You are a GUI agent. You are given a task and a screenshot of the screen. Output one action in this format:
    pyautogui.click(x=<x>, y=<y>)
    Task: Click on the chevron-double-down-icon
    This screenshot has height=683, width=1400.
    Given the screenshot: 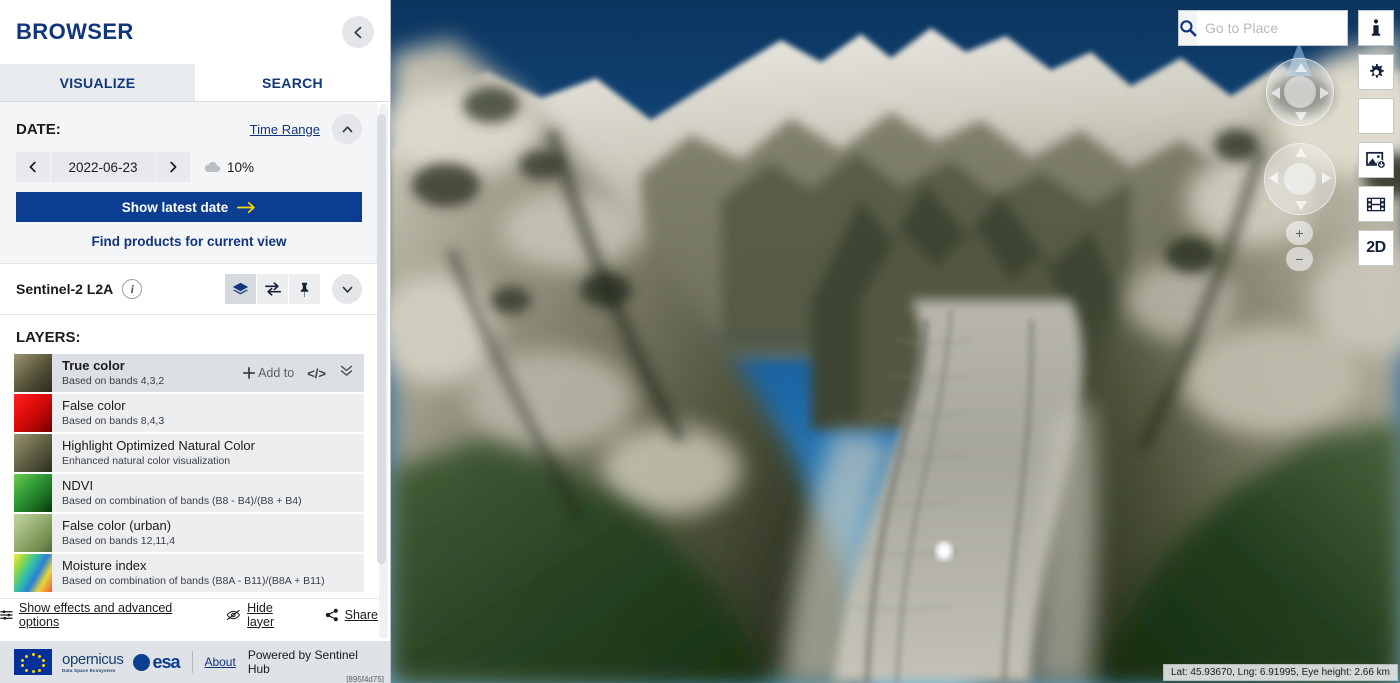 What is the action you would take?
    pyautogui.click(x=346, y=370)
    